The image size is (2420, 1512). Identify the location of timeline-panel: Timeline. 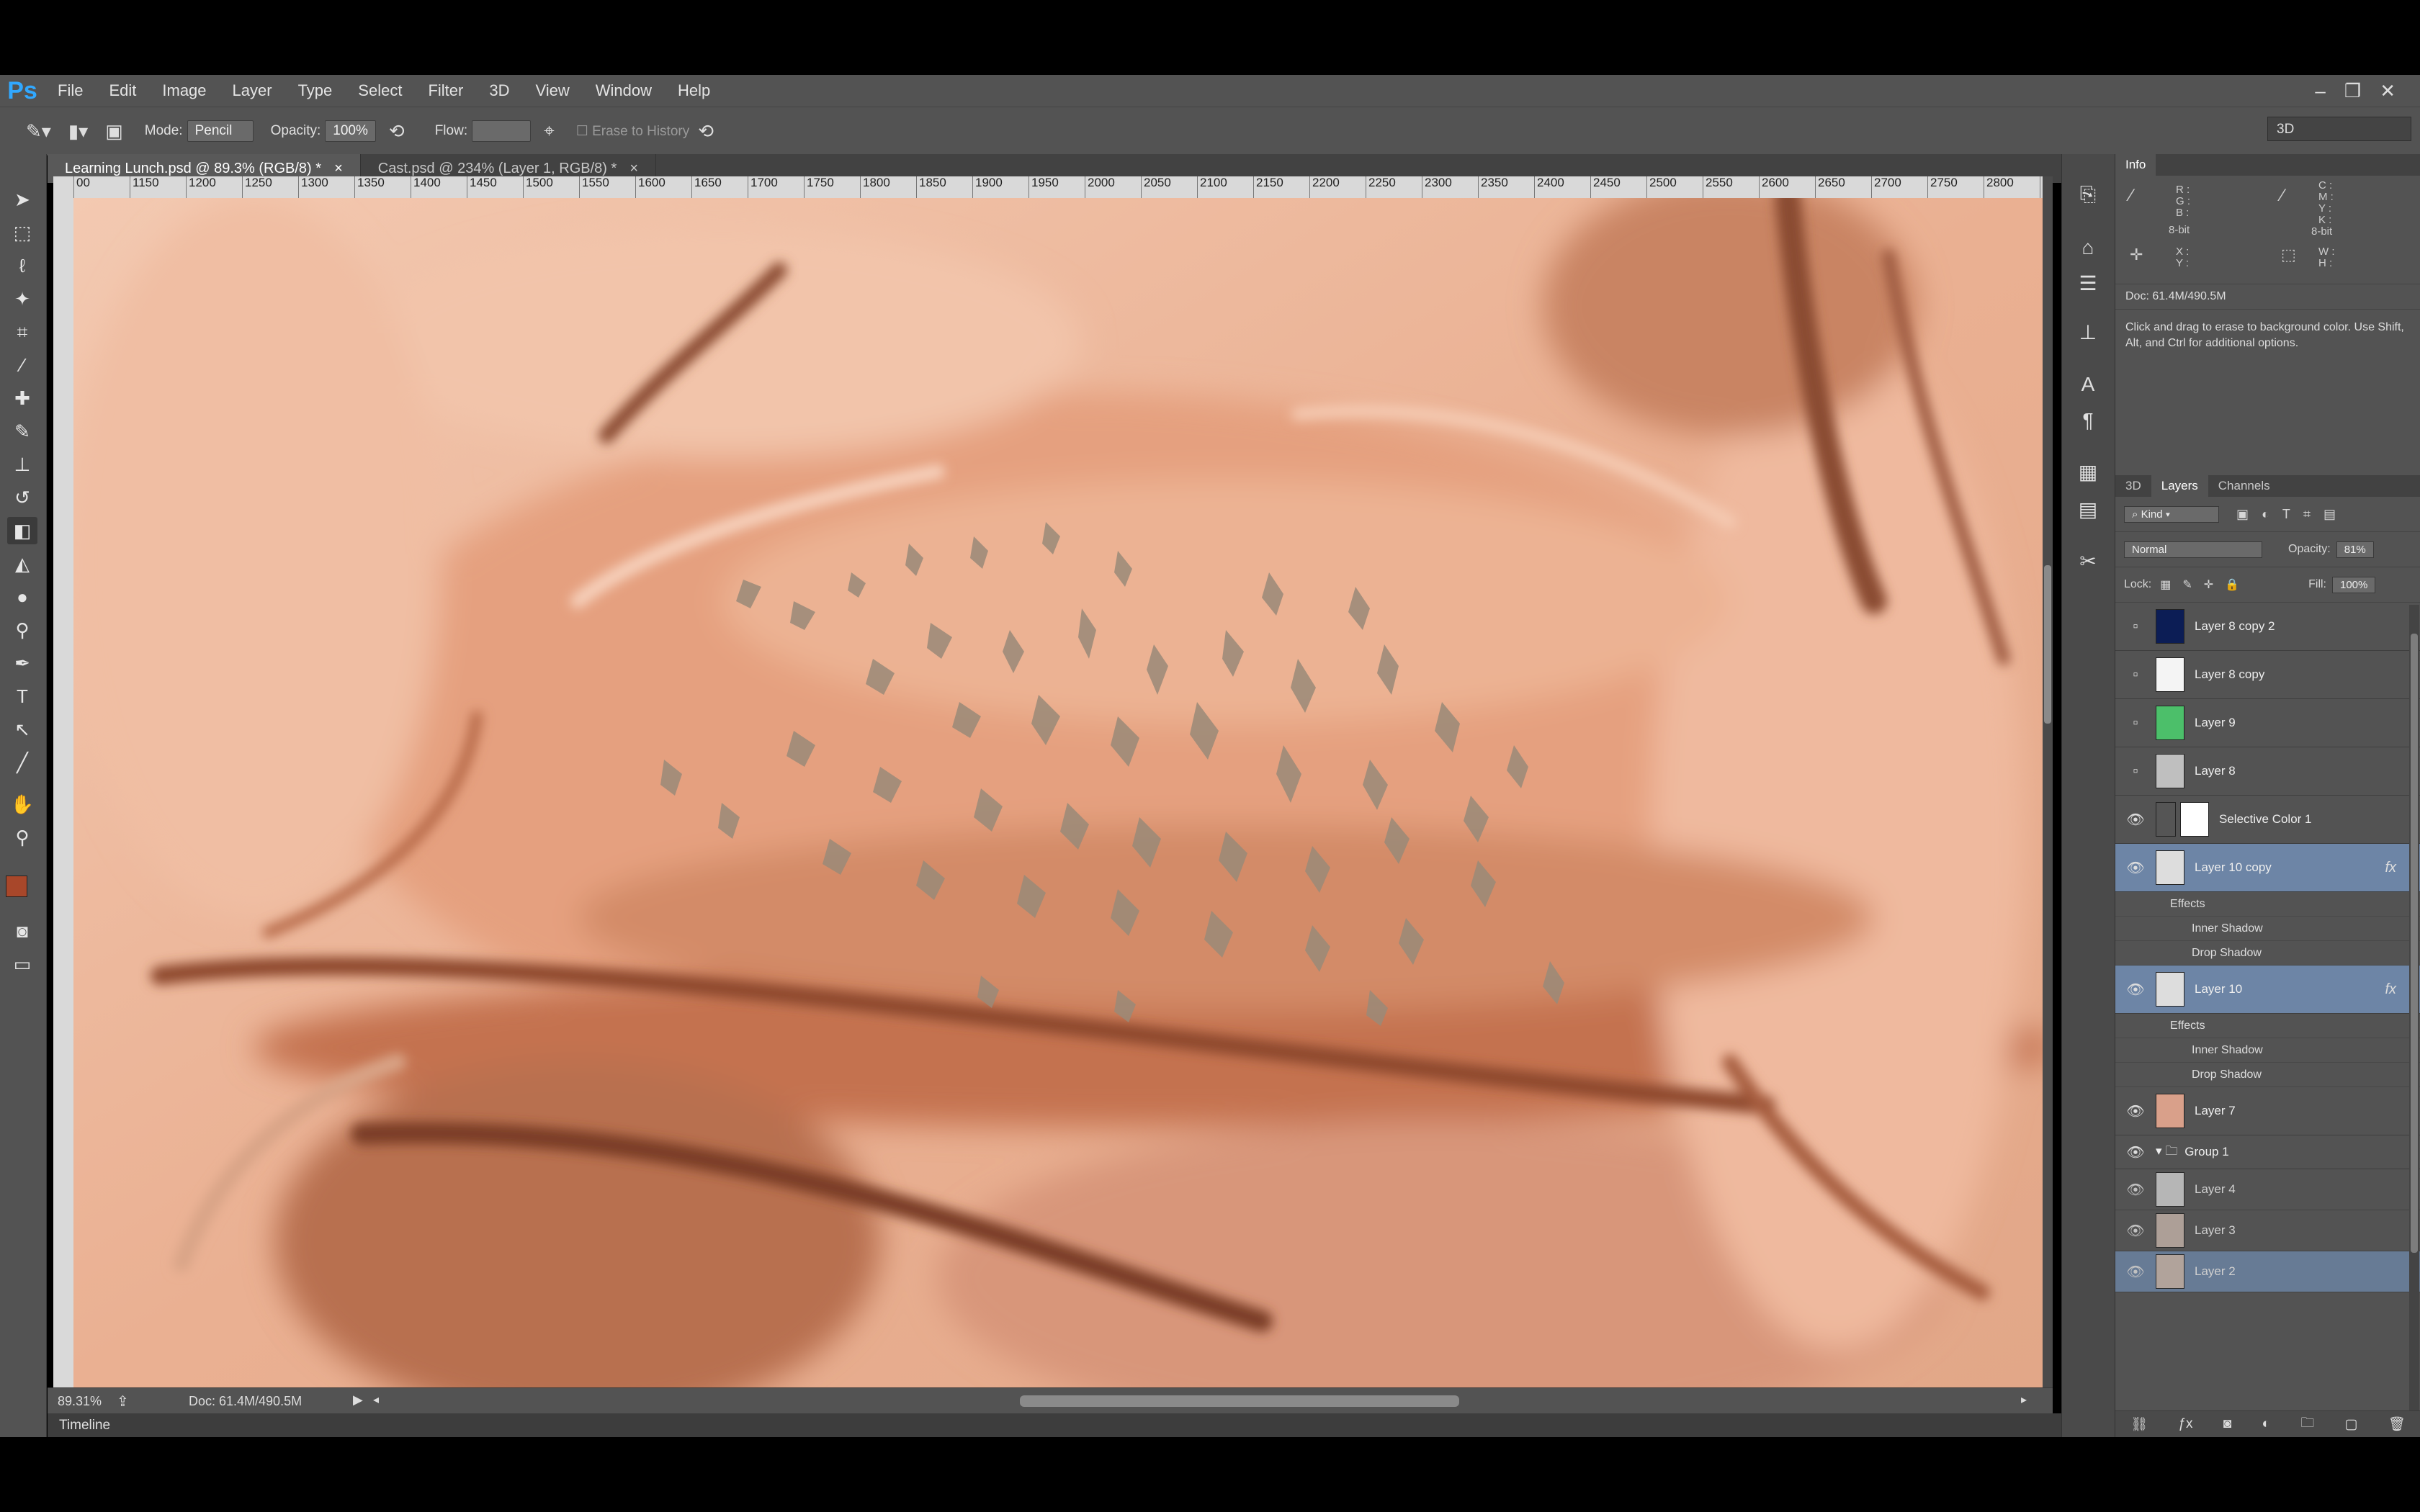
(1079, 1425).